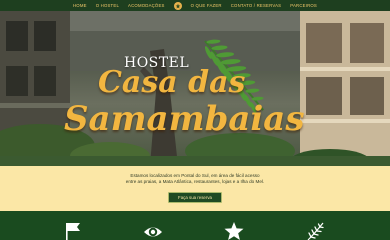  Describe the element at coordinates (73, 230) in the screenshot. I see `flag-icon` at that location.